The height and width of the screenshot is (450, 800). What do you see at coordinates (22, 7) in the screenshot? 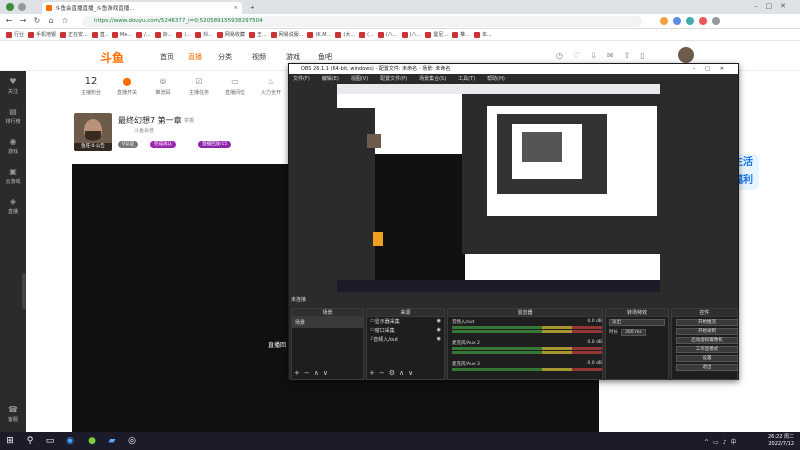
I see `menu-icon` at bounding box center [22, 7].